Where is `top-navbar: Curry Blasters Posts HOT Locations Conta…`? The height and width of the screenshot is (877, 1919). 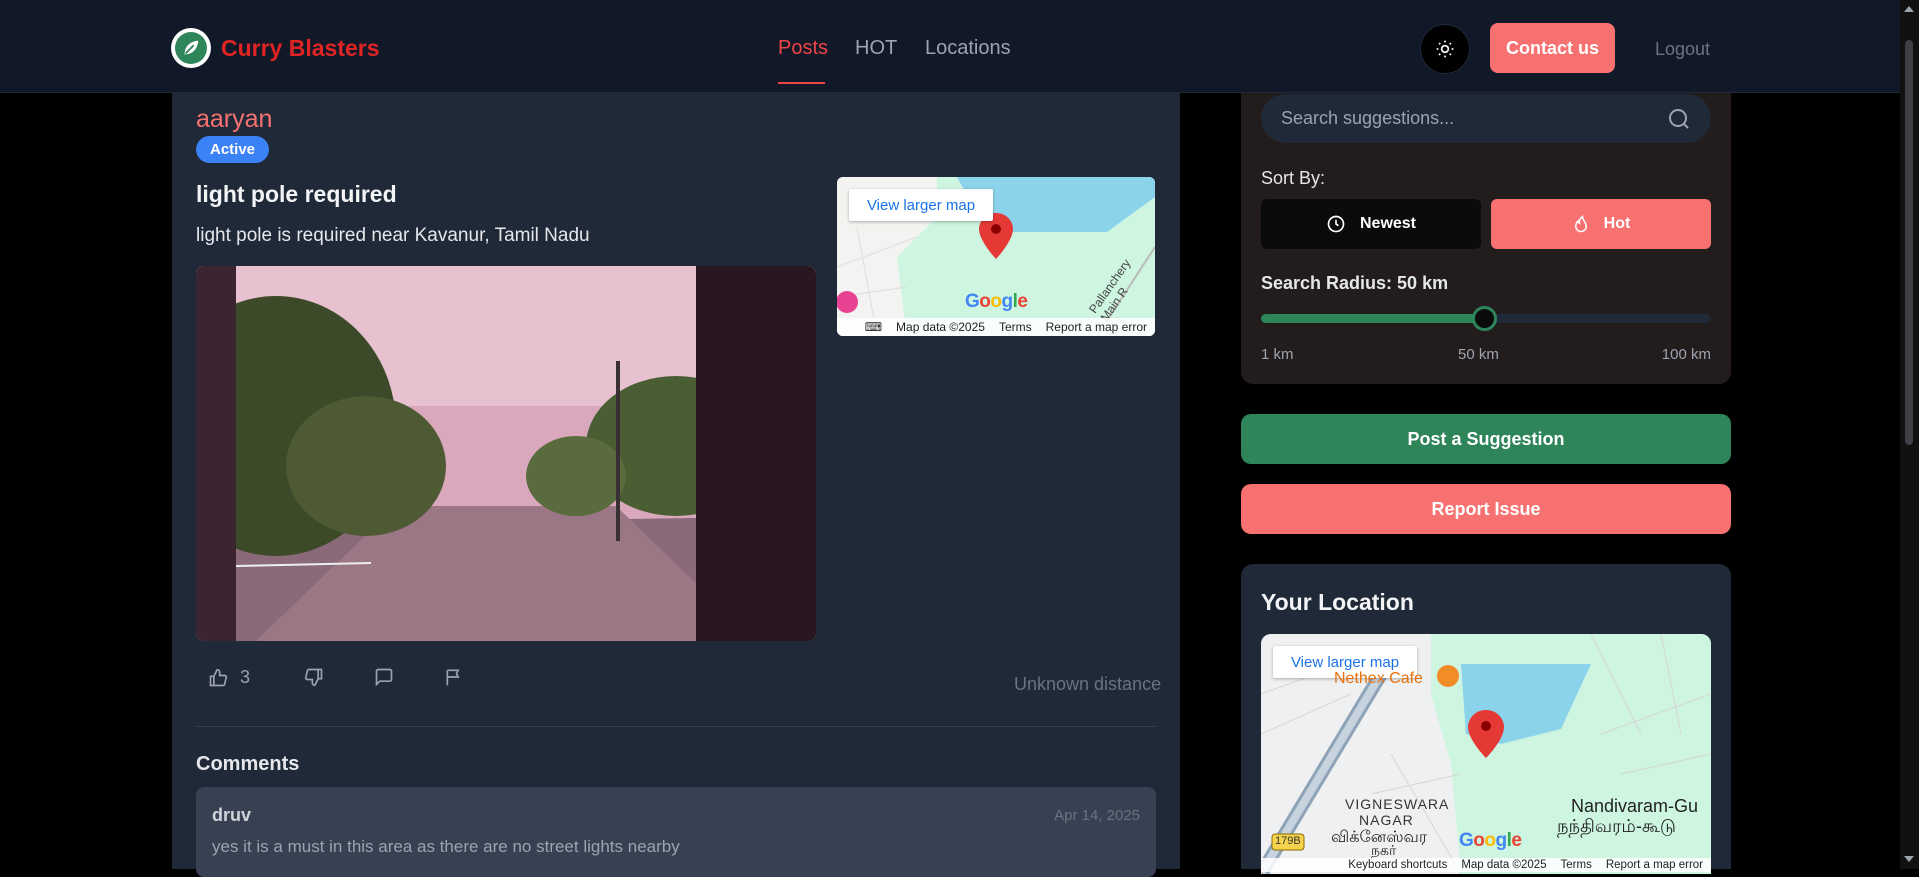
top-navbar: Curry Blasters Posts HOT Locations Conta… is located at coordinates (950, 46).